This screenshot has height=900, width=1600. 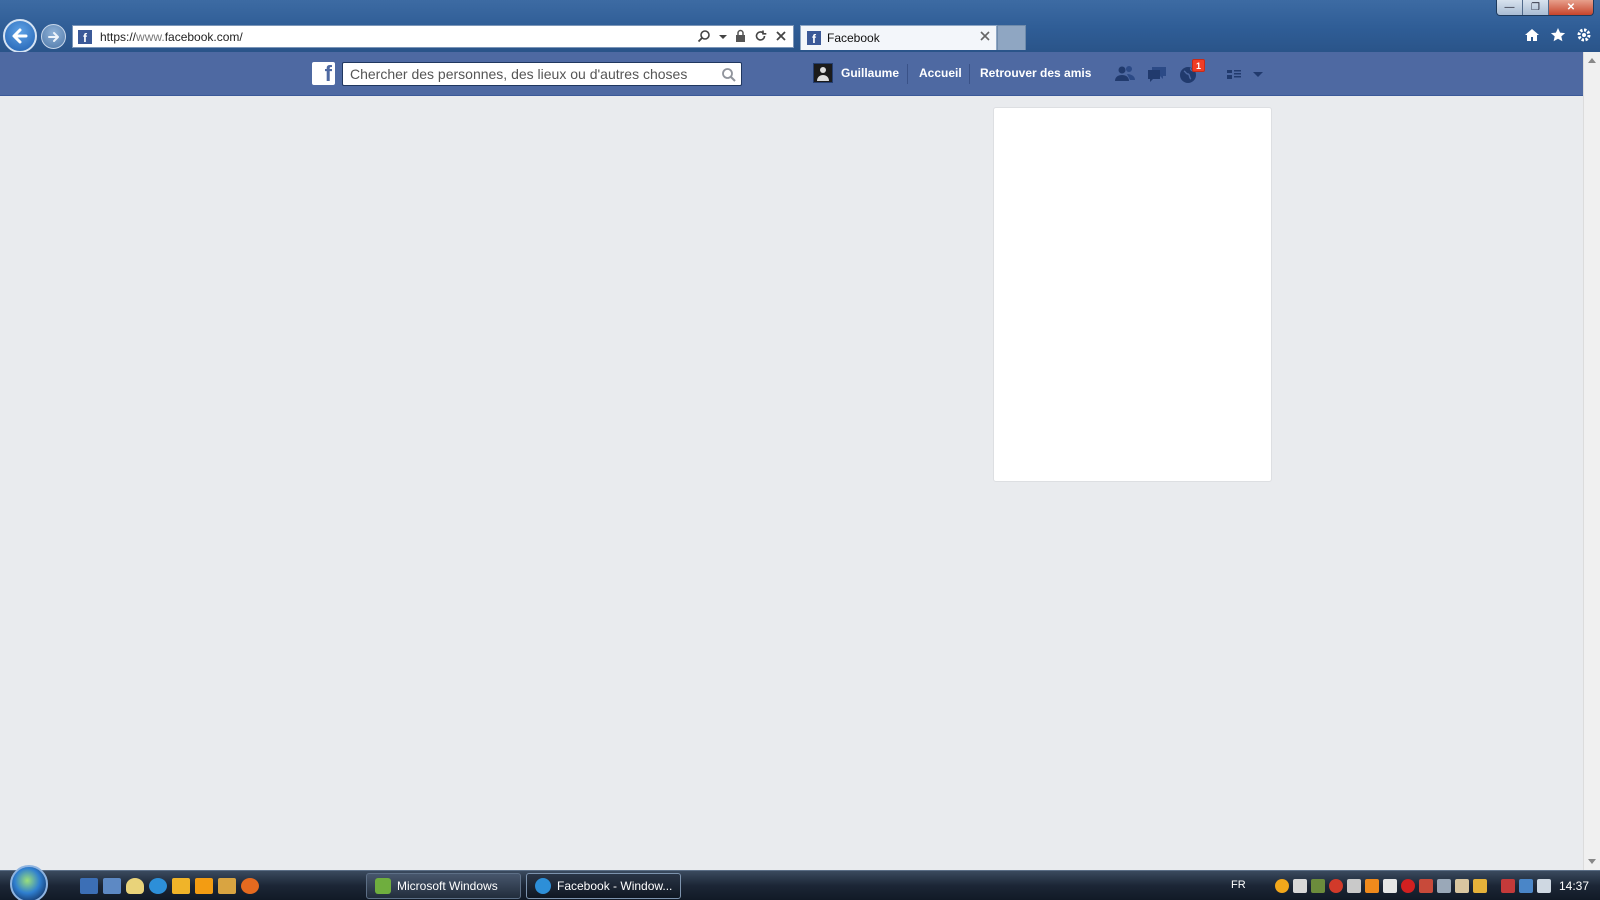 What do you see at coordinates (1408, 886) in the screenshot?
I see `opera-icon` at bounding box center [1408, 886].